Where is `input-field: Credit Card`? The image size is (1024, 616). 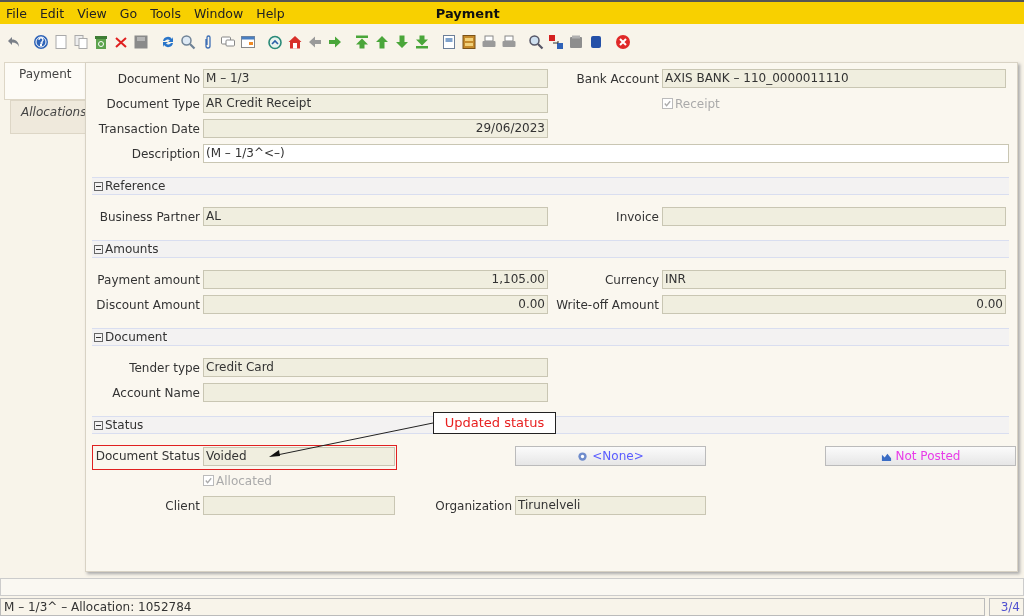
input-field: Credit Card is located at coordinates (375, 367).